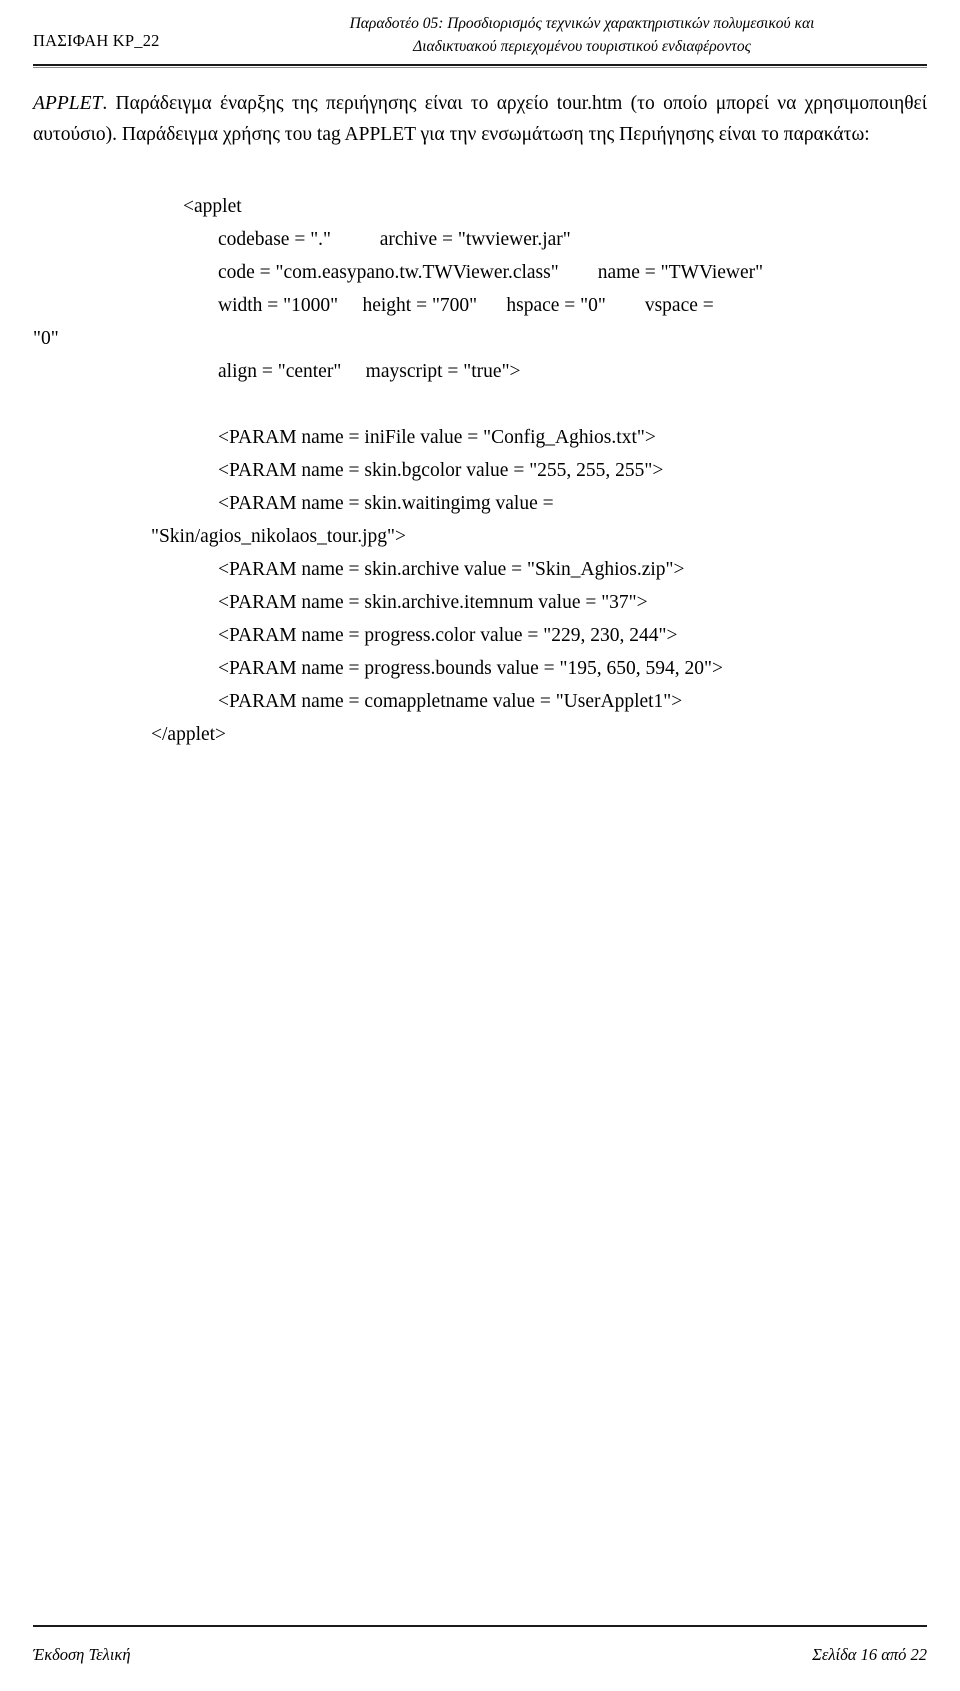 Image resolution: width=960 pixels, height=1691 pixels. I want to click on code-line-applet-close: </applet>, so click(189, 734).